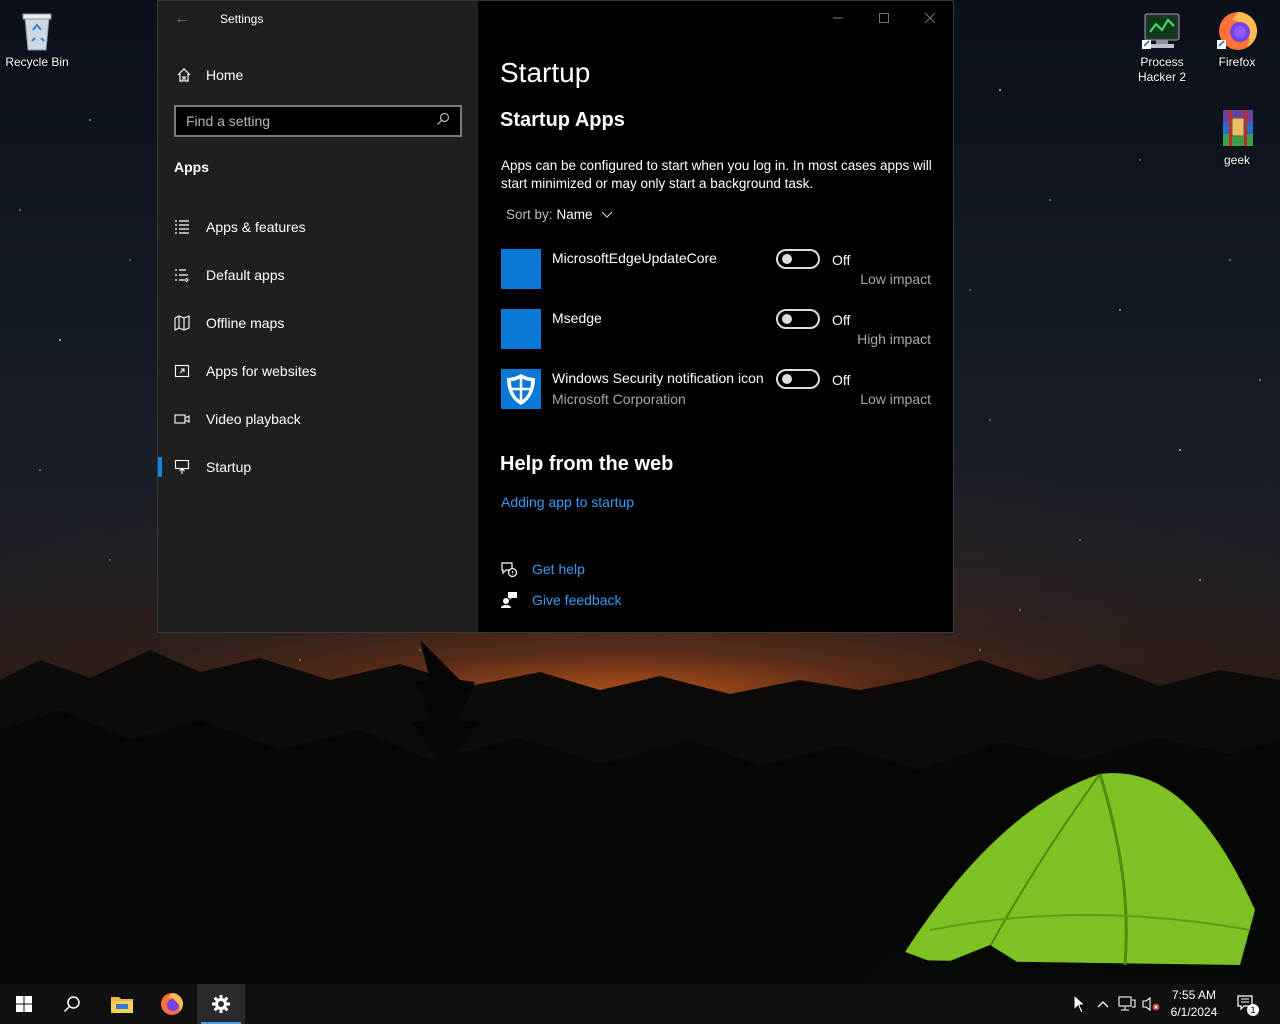 The height and width of the screenshot is (1024, 1280). What do you see at coordinates (1253, 1010) in the screenshot?
I see `notification-count-badge: 1` at bounding box center [1253, 1010].